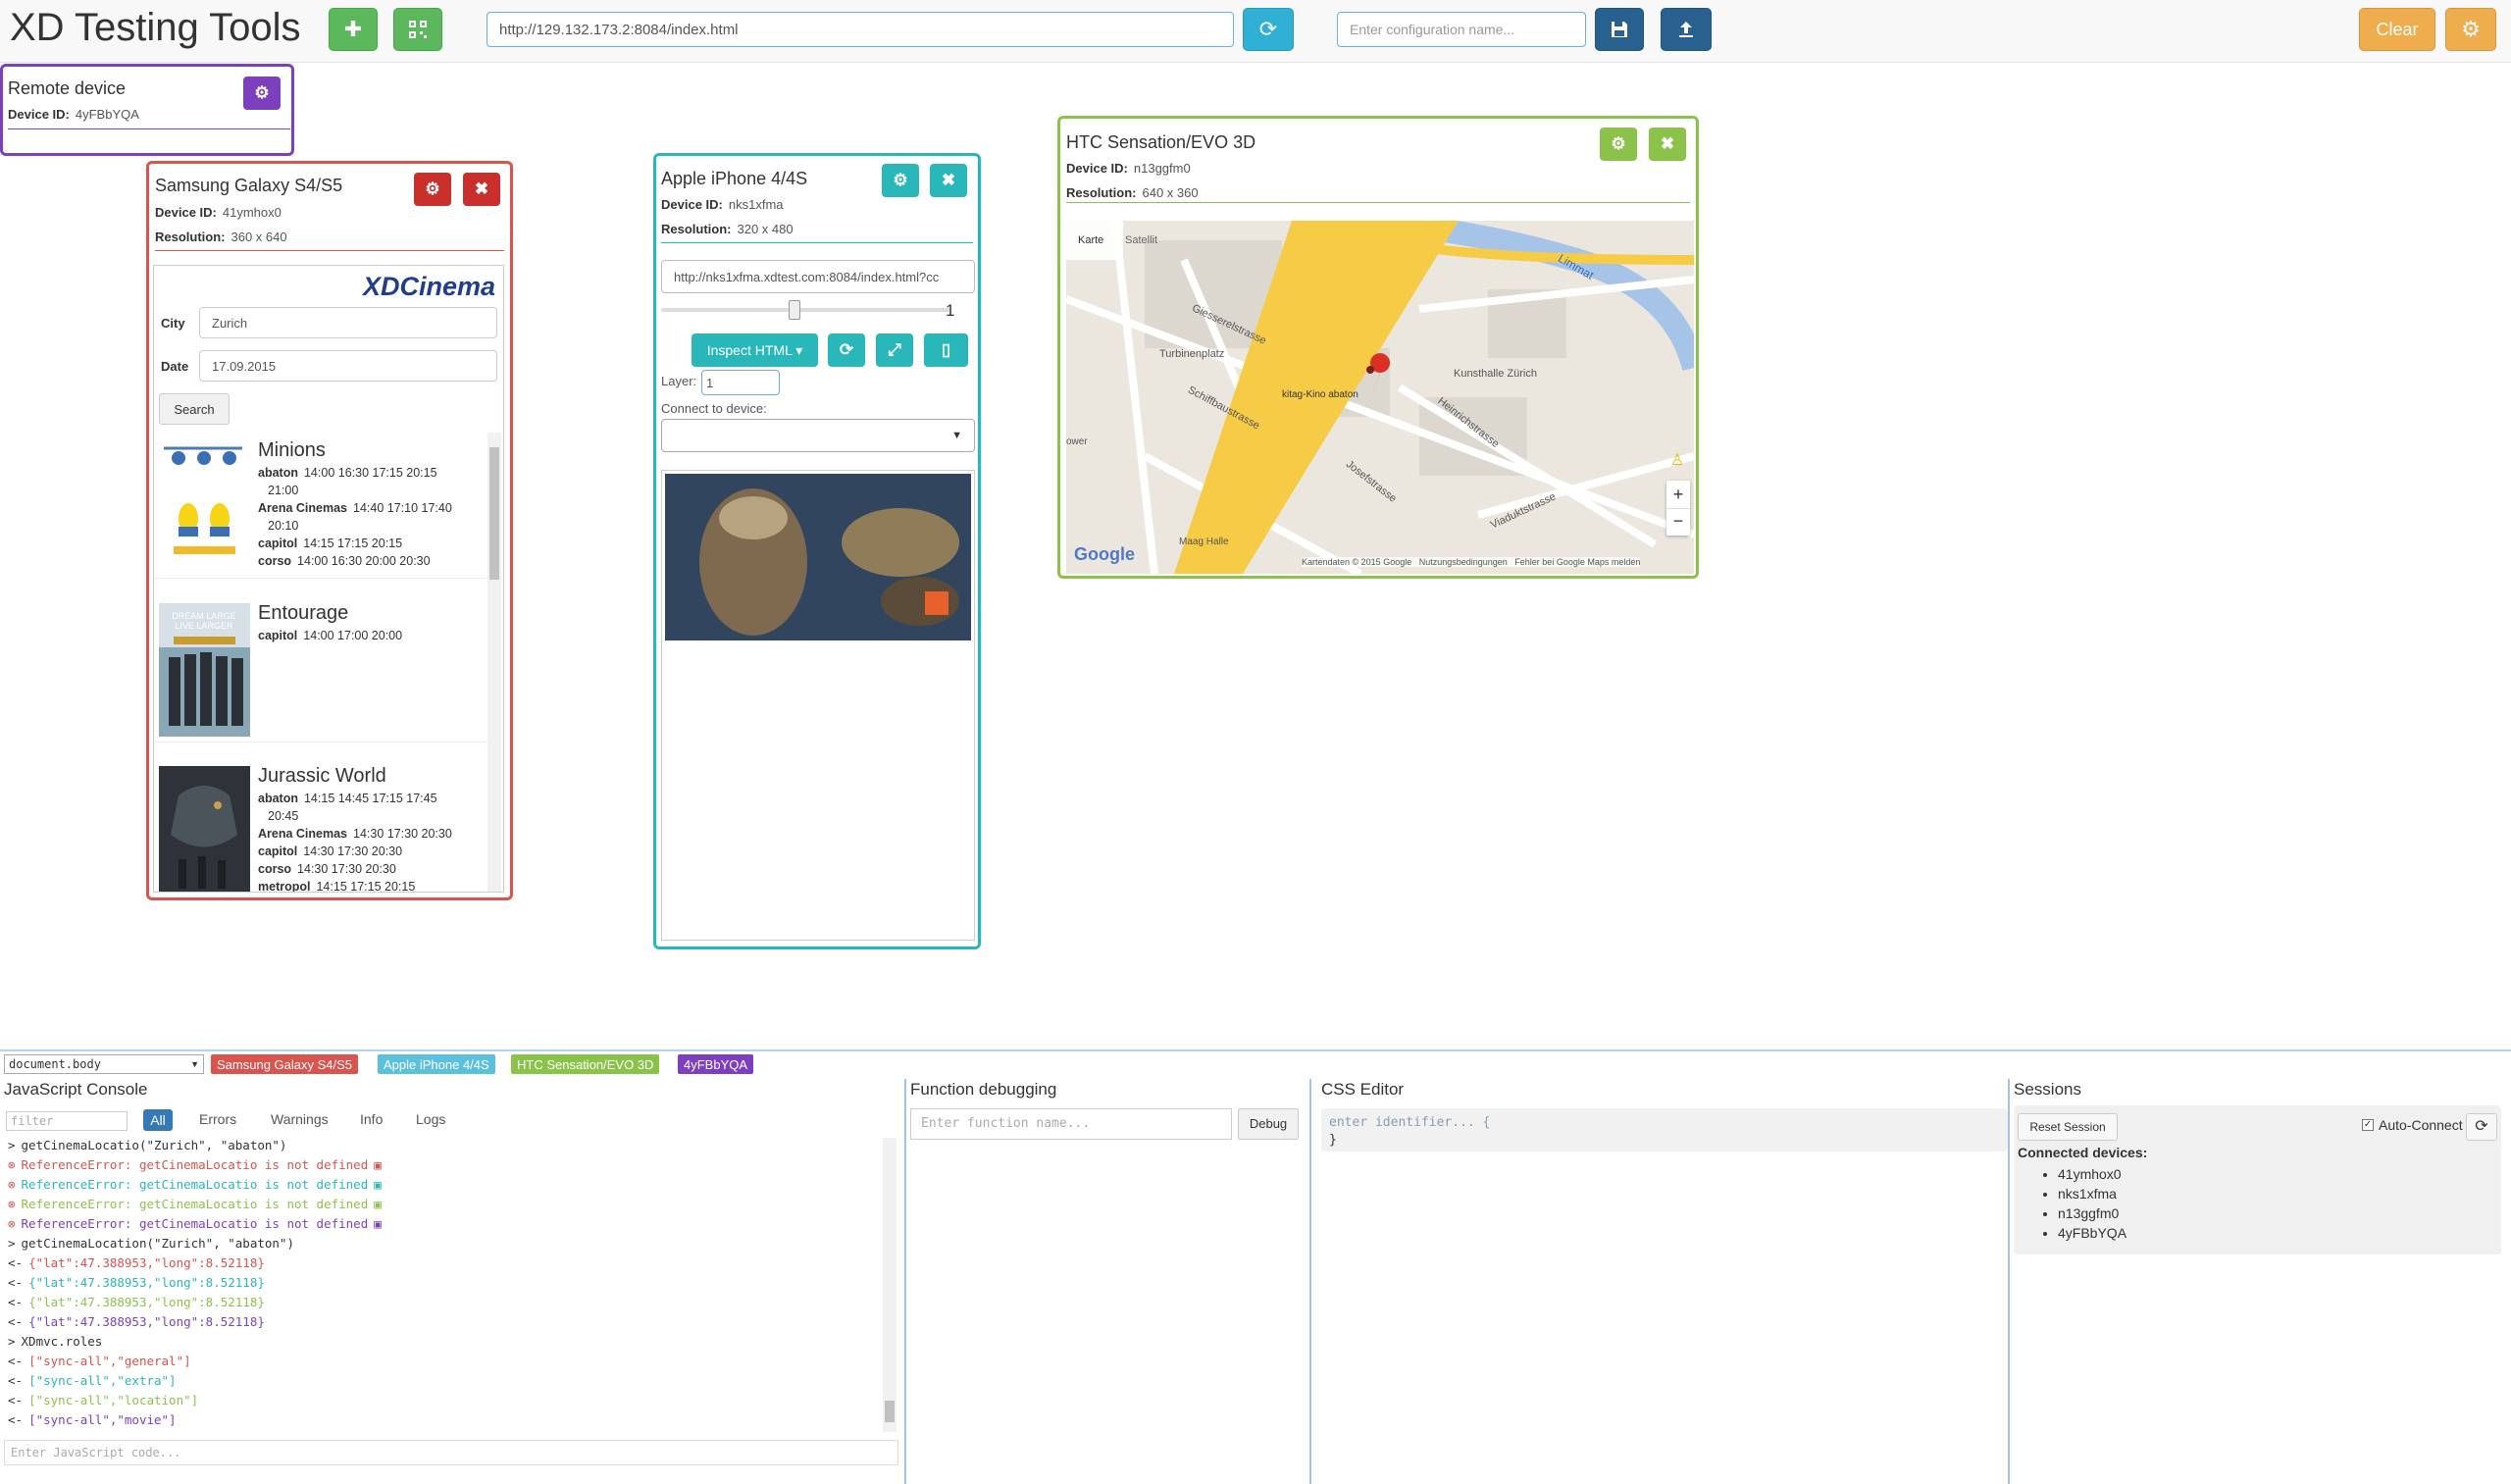 Image resolution: width=2511 pixels, height=1484 pixels. Describe the element at coordinates (322, 776) in the screenshot. I see `movie-title: Jurassic World` at that location.